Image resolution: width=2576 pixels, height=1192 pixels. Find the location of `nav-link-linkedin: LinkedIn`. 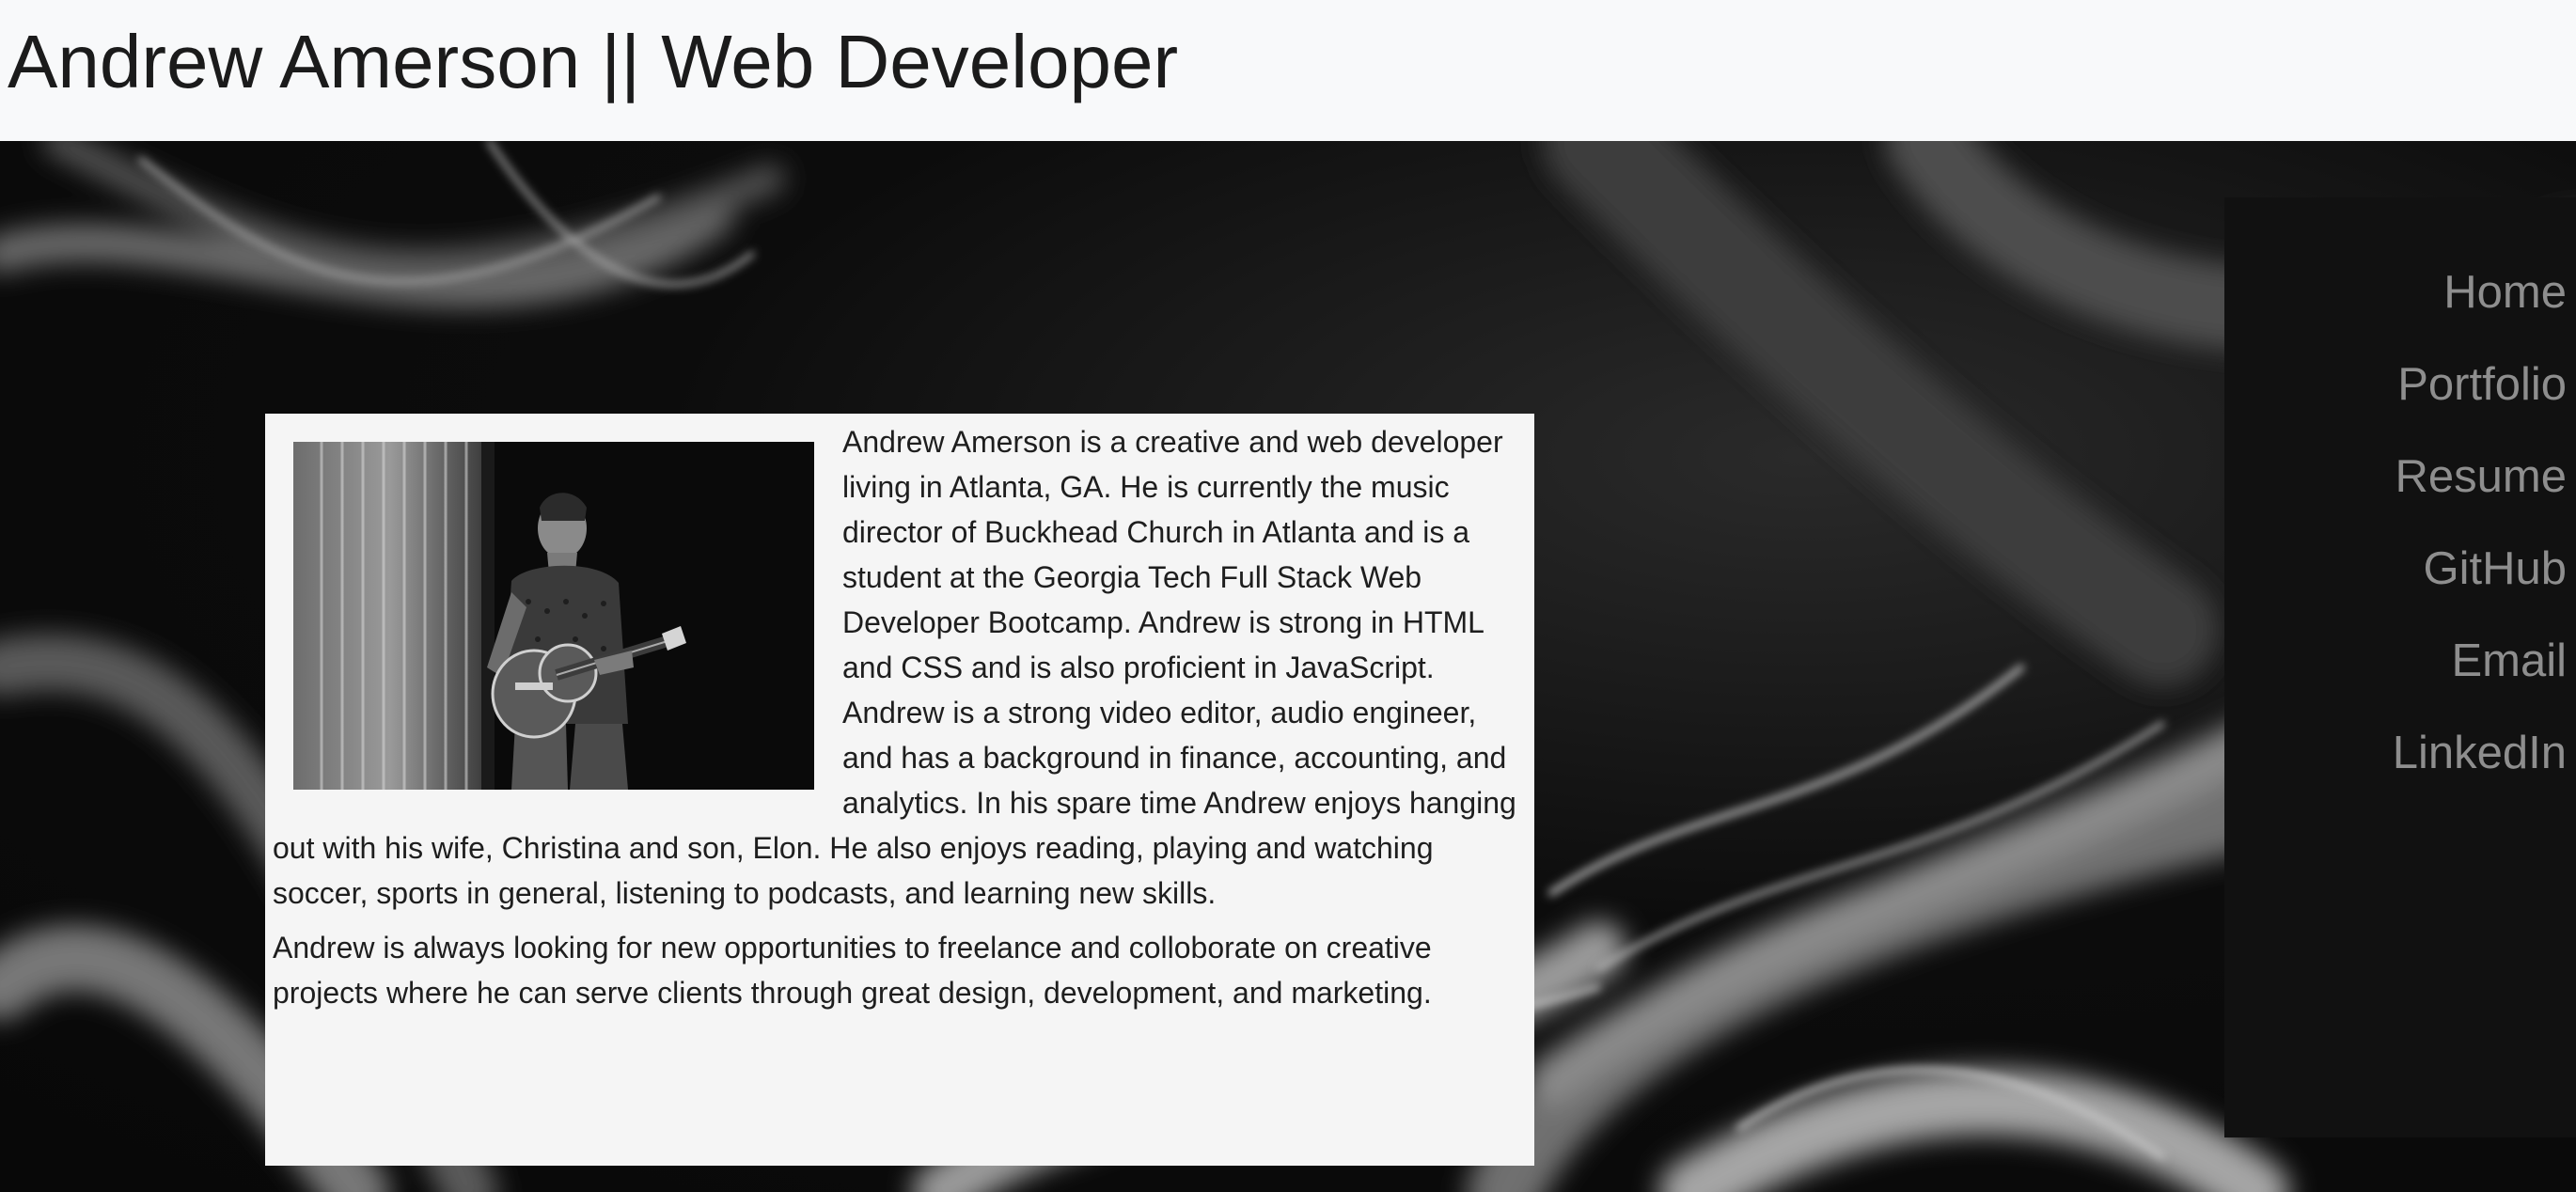

nav-link-linkedin: LinkedIn is located at coordinates (2480, 753).